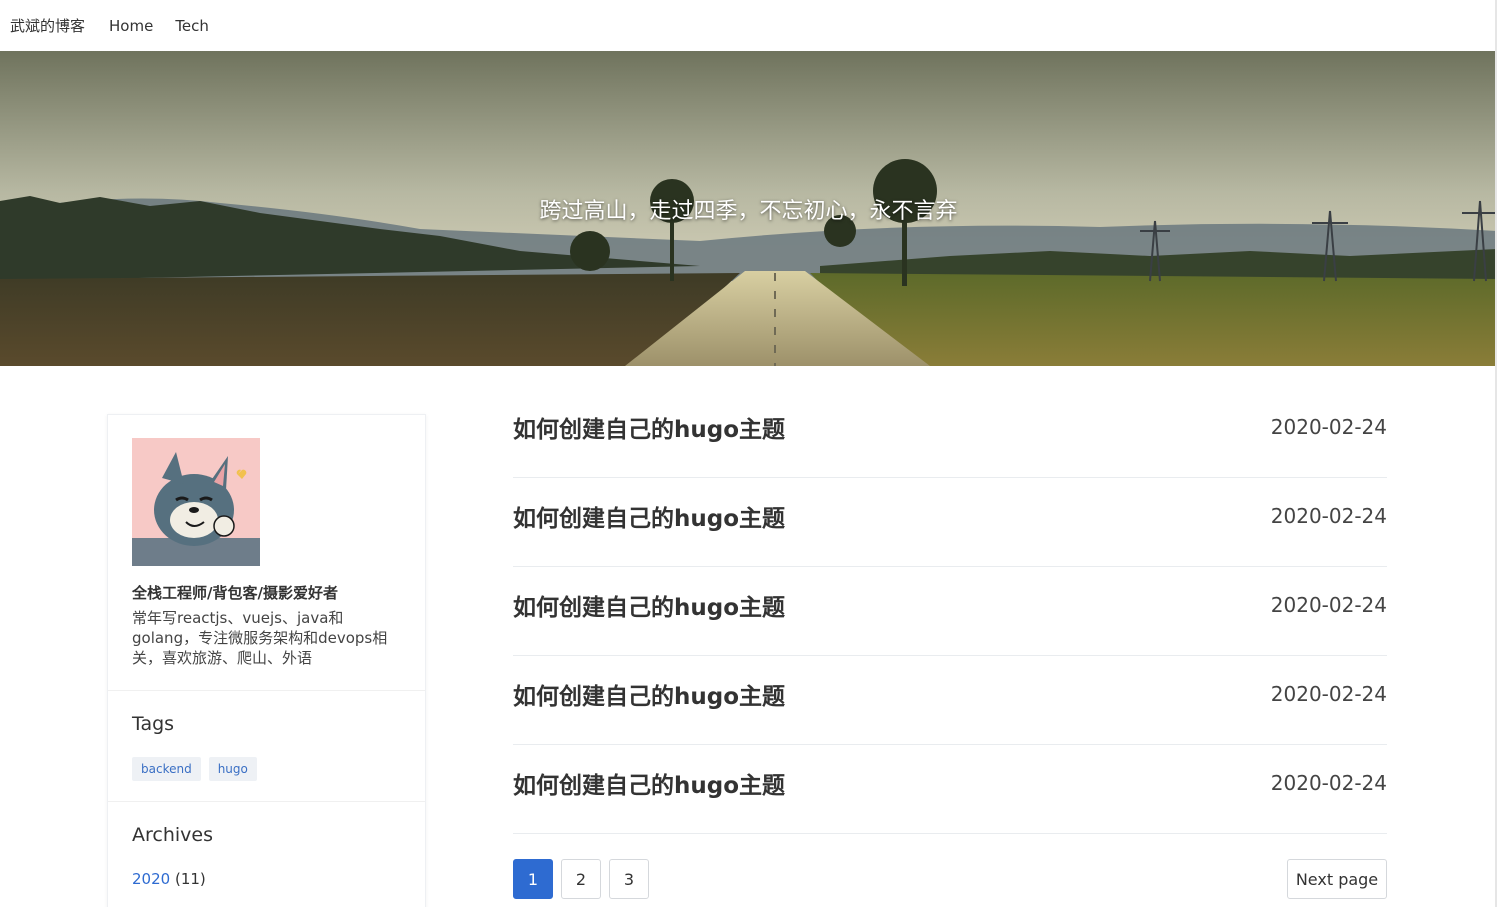  Describe the element at coordinates (1337, 879) in the screenshot. I see `next-page-button: Next page` at that location.